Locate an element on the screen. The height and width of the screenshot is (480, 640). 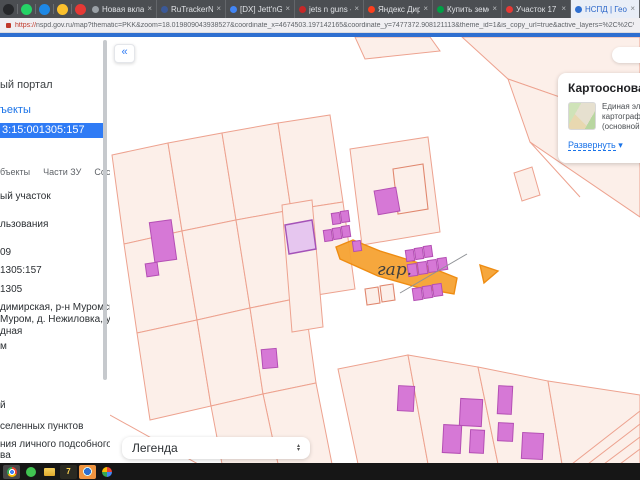
sidebar-collapse-button: « is located at coordinates (124, 53).